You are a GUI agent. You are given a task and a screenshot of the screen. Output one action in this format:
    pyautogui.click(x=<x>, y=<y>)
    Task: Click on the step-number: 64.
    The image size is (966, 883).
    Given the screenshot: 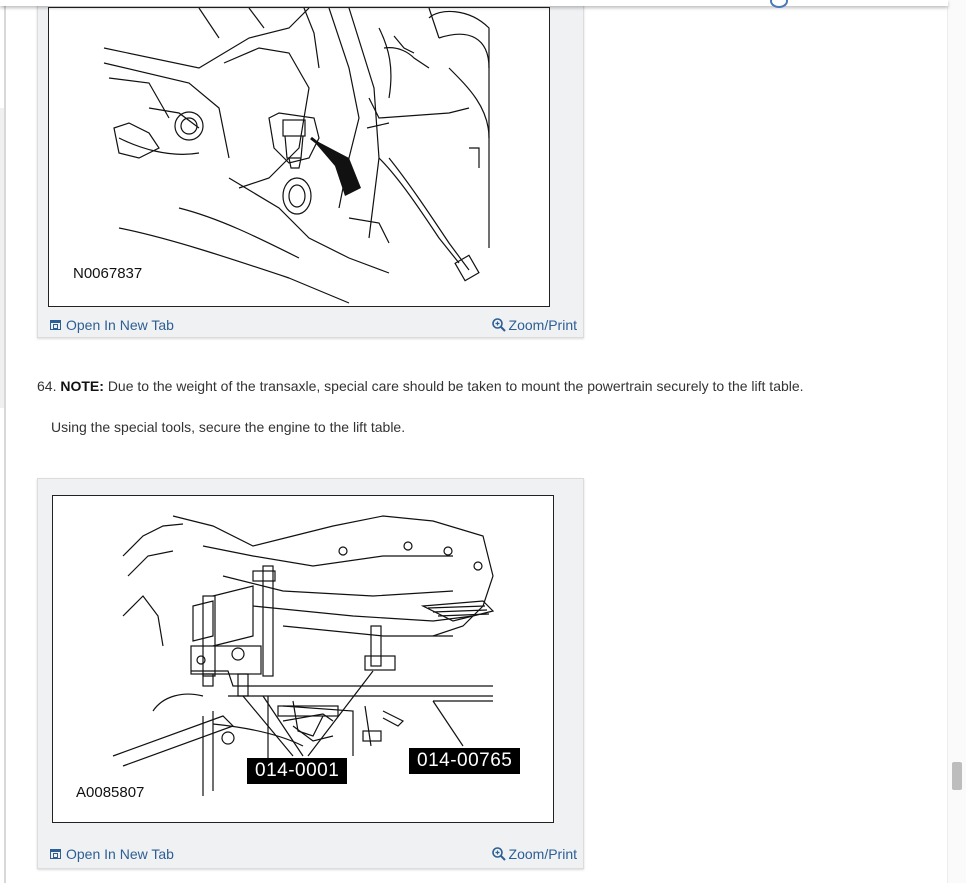 What is the action you would take?
    pyautogui.click(x=47, y=386)
    